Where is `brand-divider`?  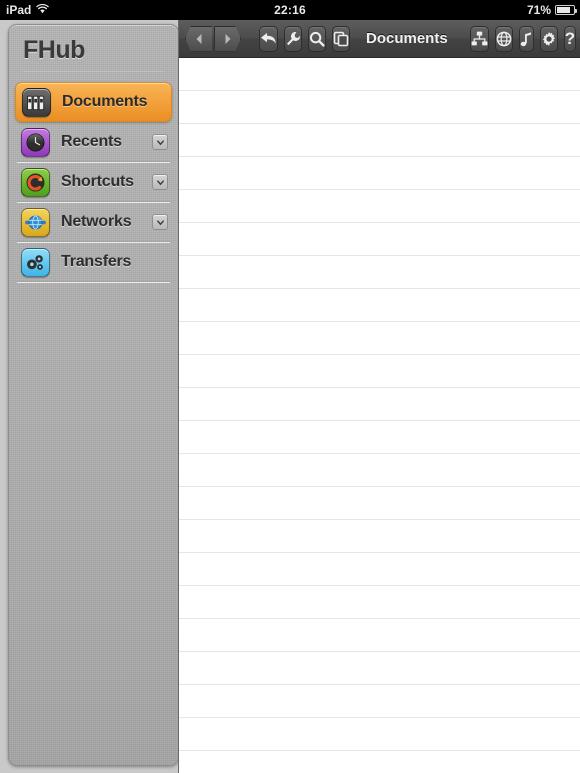 brand-divider is located at coordinates (93, 71).